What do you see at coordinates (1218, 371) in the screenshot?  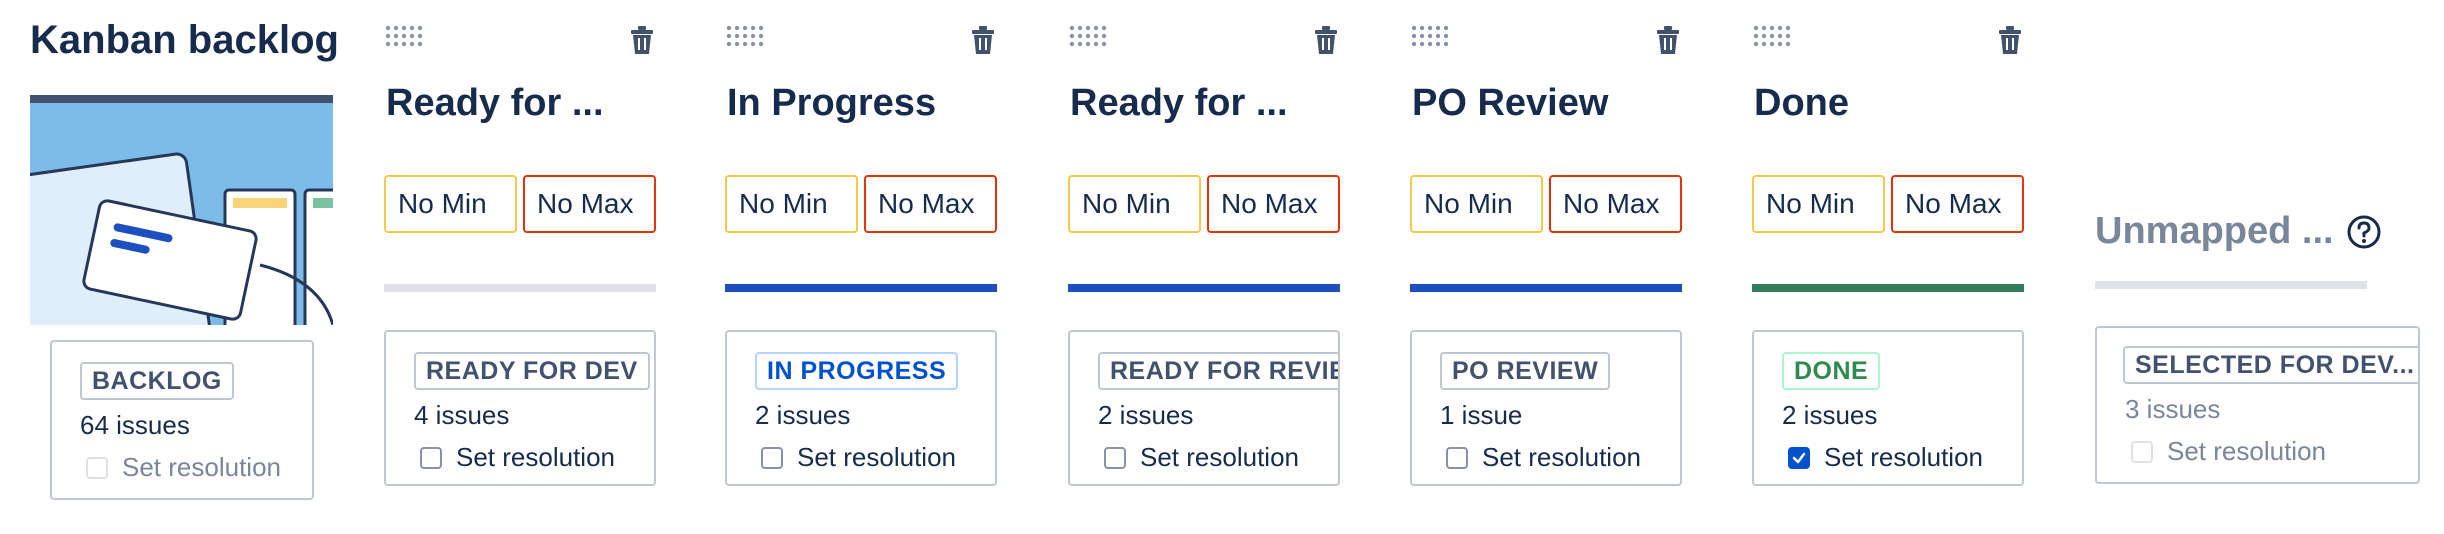 I see `status-lozenge: READY FOR REVIEW` at bounding box center [1218, 371].